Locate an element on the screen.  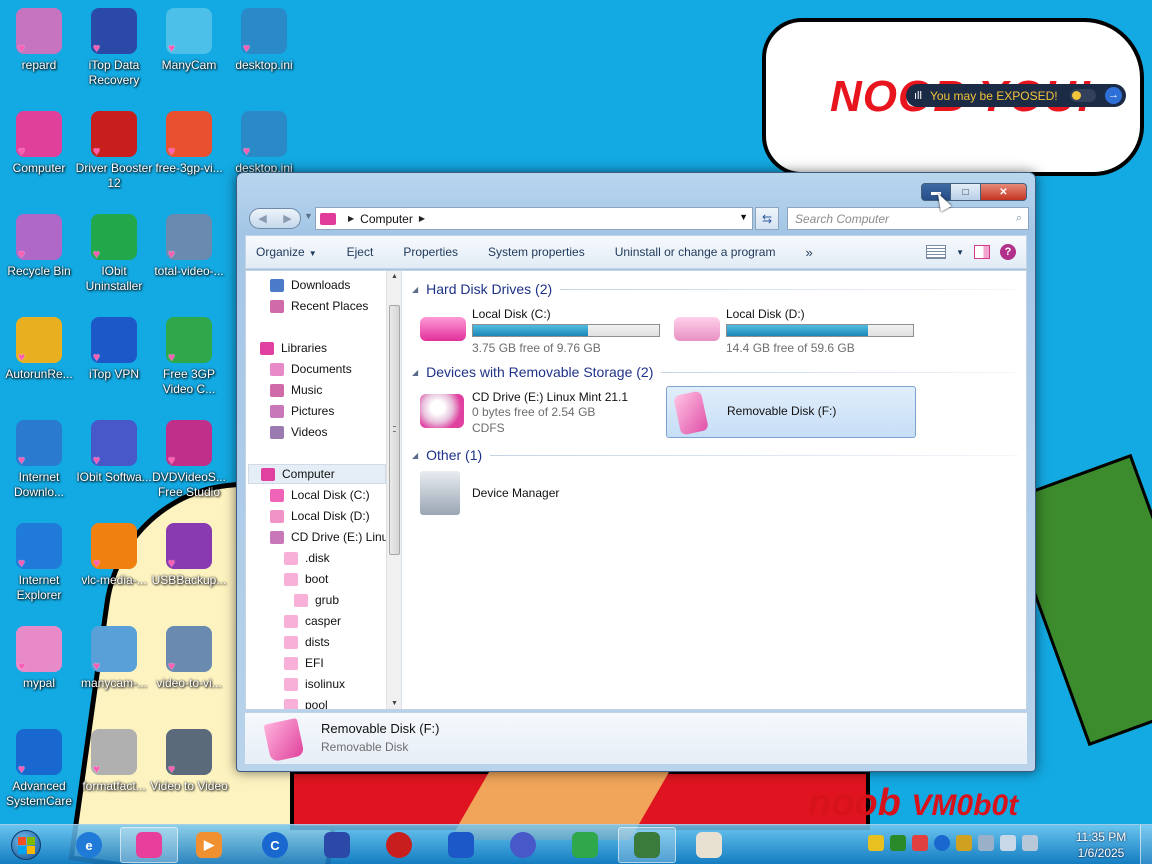
uninstall-program-button: Uninstall or change a program is located at coordinates (695, 252).